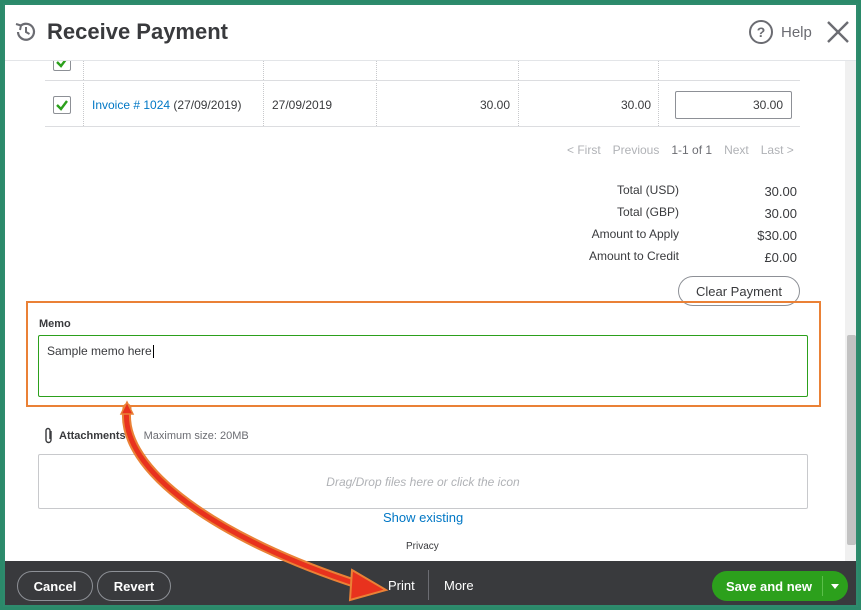  Describe the element at coordinates (55, 324) in the screenshot. I see `memo-label: Memo` at that location.